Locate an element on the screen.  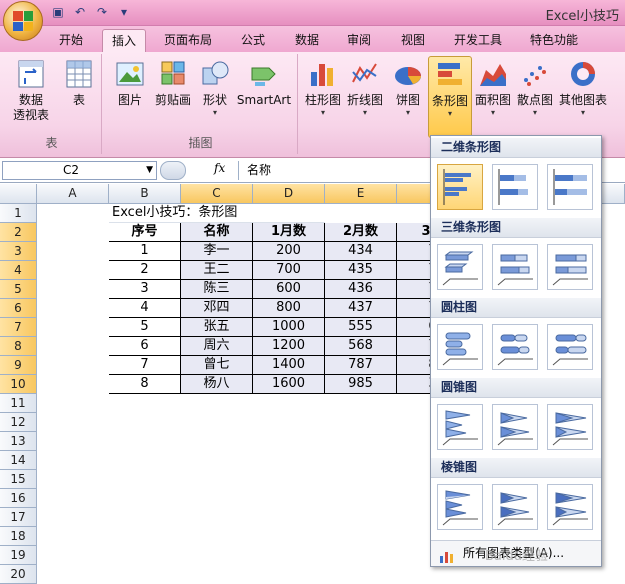
table-data-cell: 6 is located at coordinates (145, 346).